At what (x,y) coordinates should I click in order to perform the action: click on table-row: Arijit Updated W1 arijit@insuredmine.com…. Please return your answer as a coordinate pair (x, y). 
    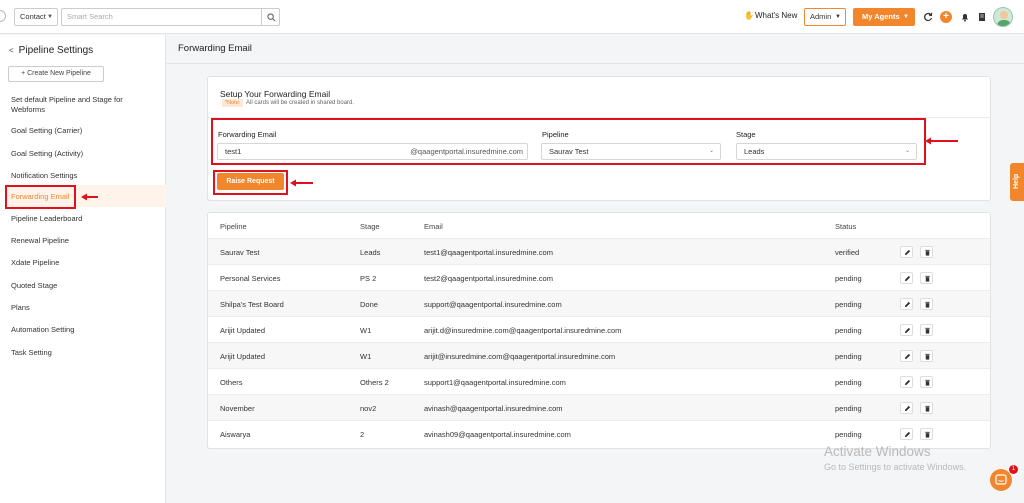
    Looking at the image, I should click on (599, 355).